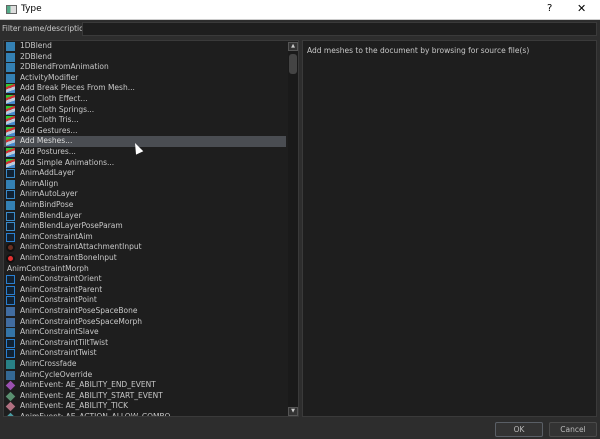 This screenshot has width=600, height=439. What do you see at coordinates (145, 343) in the screenshot?
I see `list-item: AnimConstraintTiltTwist` at bounding box center [145, 343].